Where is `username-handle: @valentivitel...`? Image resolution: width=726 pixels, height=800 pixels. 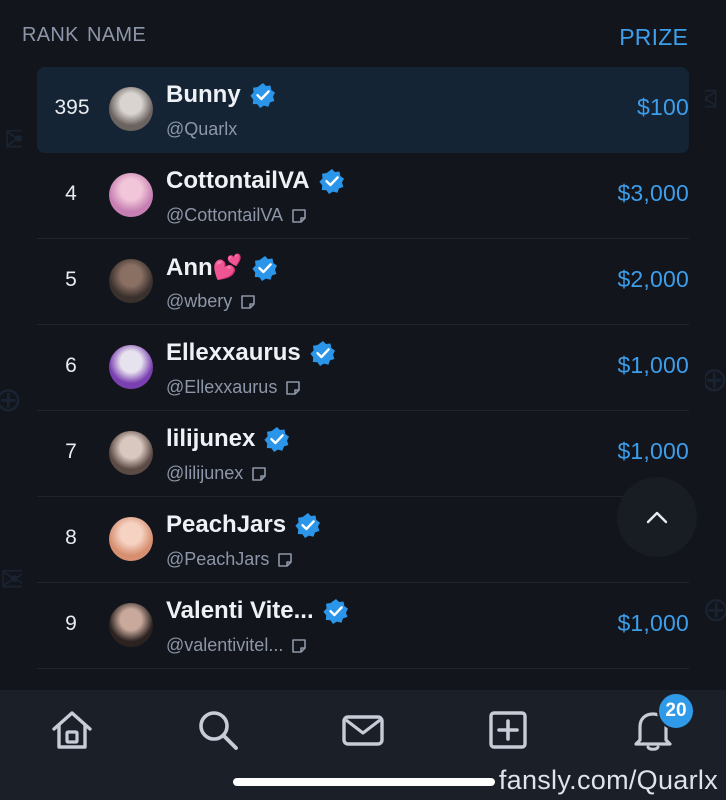 username-handle: @valentivitel... is located at coordinates (236, 645).